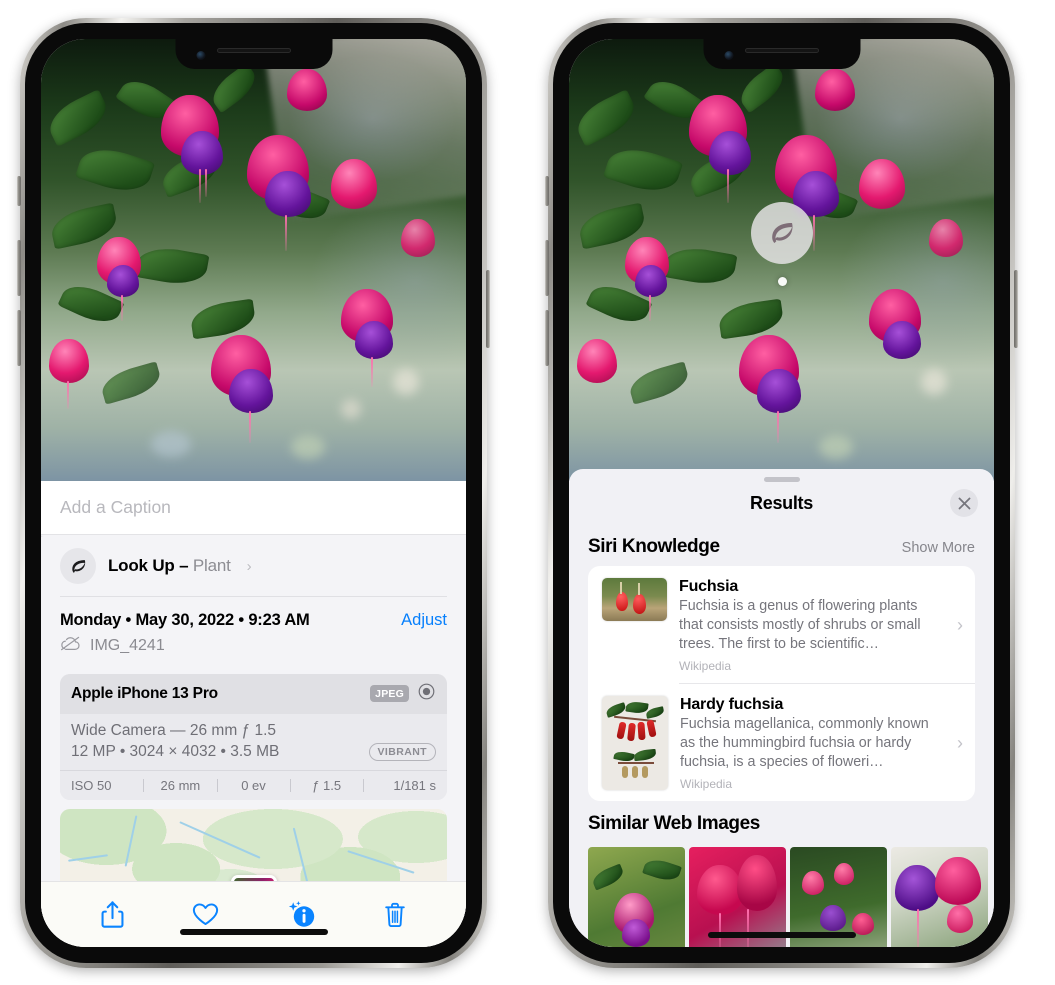 The image size is (1055, 985). Describe the element at coordinates (205, 914) in the screenshot. I see `heart-icon` at that location.